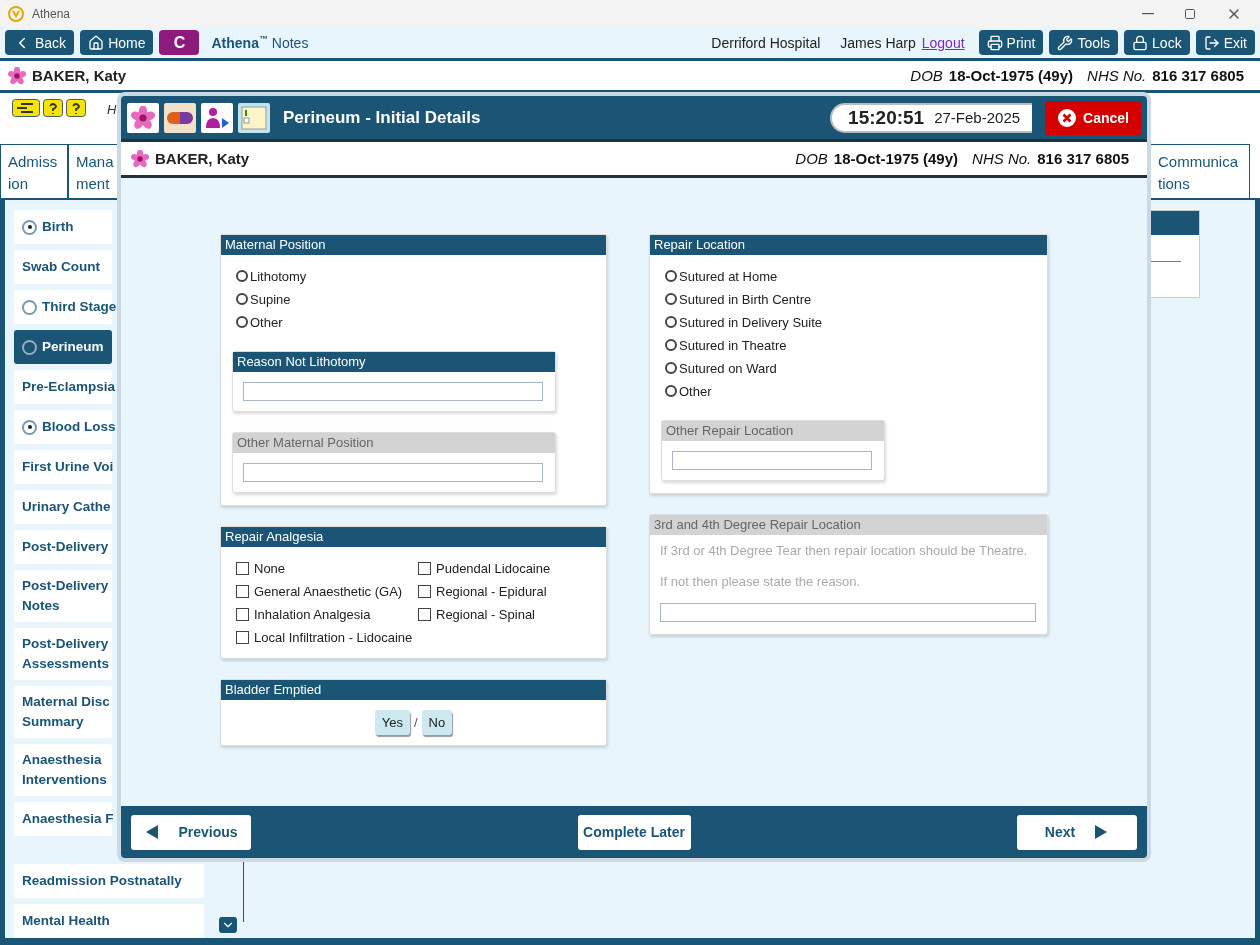 This screenshot has width=1260, height=945. What do you see at coordinates (392, 722) in the screenshot?
I see `yes-button: Yes` at bounding box center [392, 722].